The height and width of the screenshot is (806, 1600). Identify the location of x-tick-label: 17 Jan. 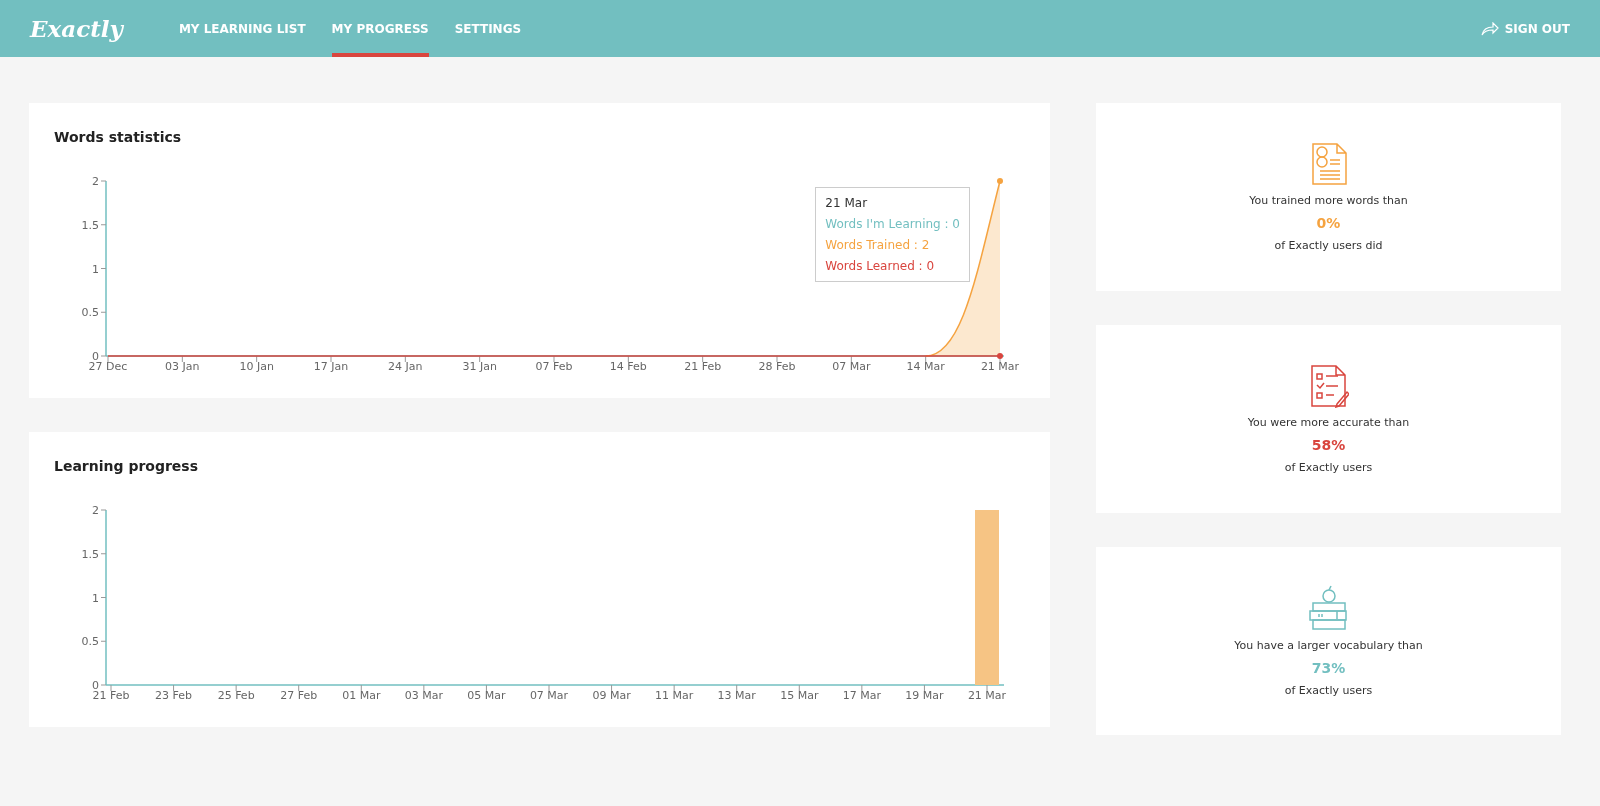
(331, 366).